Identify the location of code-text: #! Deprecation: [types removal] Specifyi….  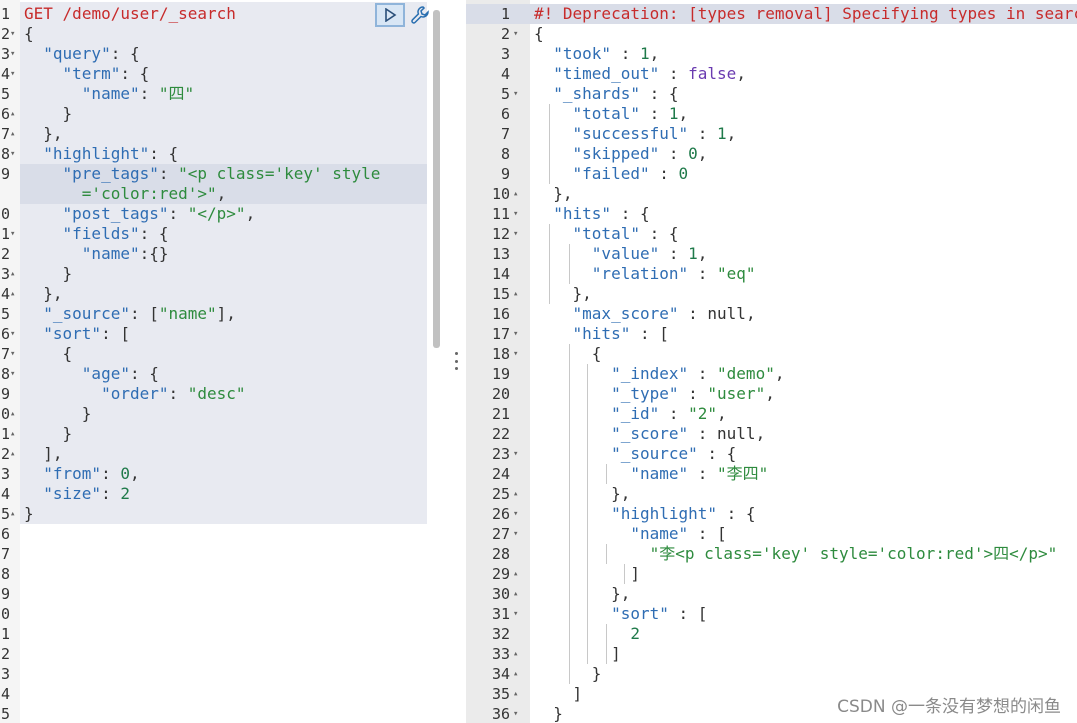
(805, 14).